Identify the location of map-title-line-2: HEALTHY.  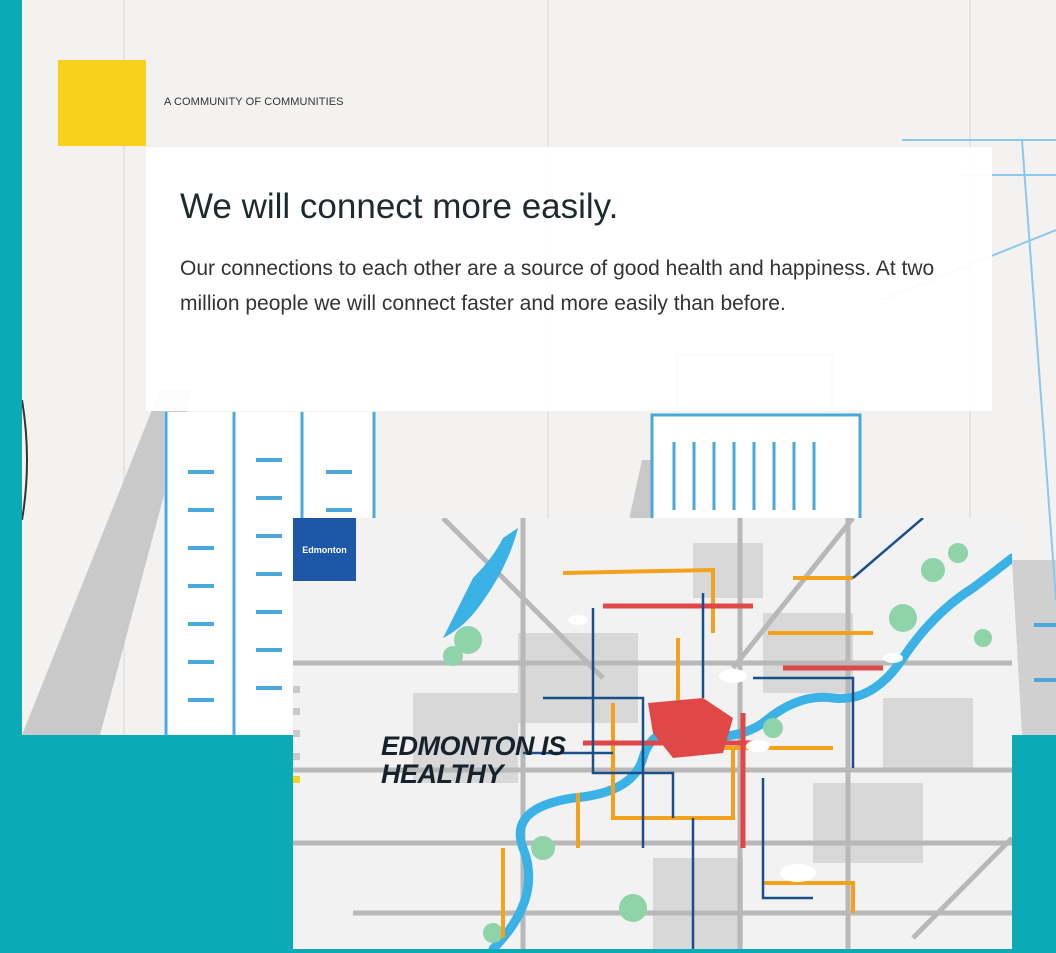
(442, 774).